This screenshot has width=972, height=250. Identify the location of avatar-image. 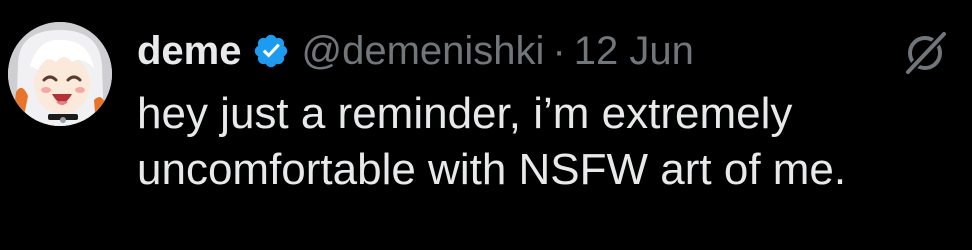
(60, 74).